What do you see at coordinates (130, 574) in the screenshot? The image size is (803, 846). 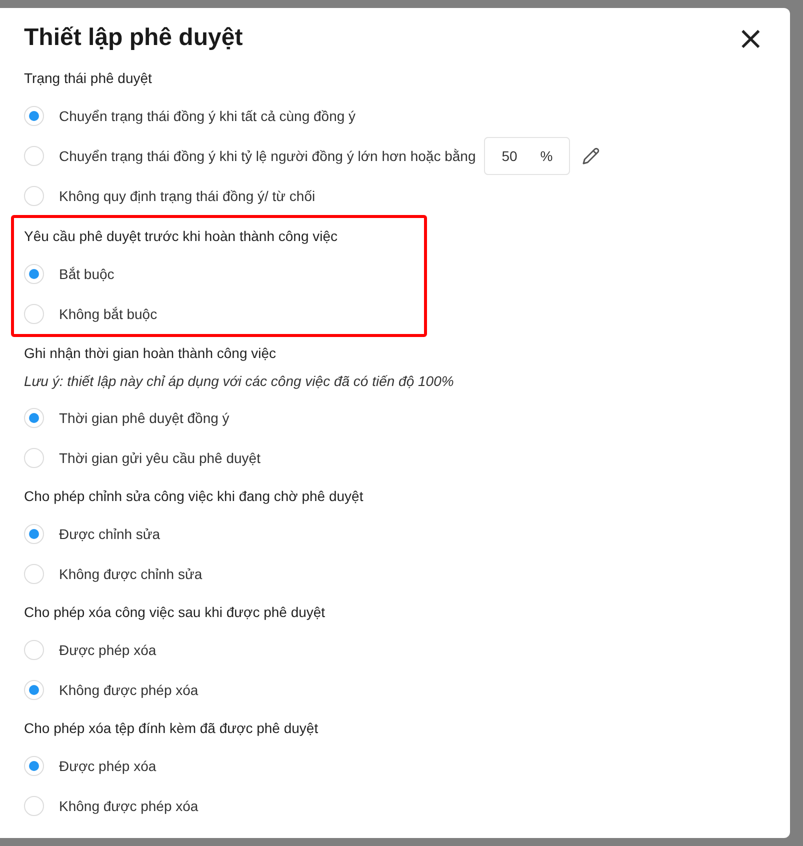 I see `option-label: Không được chỉnh sửa` at bounding box center [130, 574].